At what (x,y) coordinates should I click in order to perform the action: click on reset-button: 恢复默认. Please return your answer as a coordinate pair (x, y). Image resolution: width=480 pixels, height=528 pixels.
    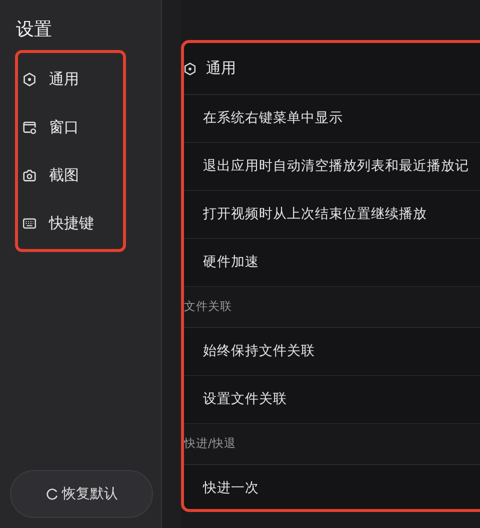
    Looking at the image, I should click on (81, 494).